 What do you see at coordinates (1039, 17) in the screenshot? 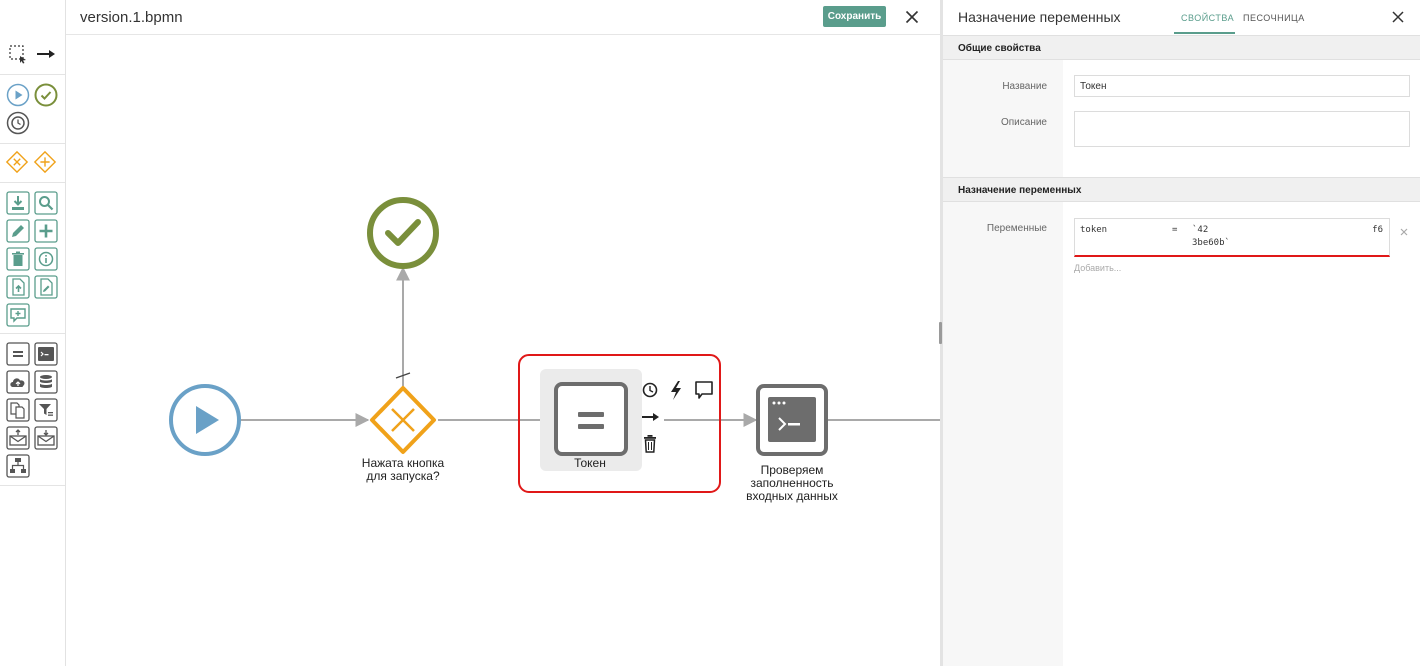
I see `panel-title: Назначение переменных` at bounding box center [1039, 17].